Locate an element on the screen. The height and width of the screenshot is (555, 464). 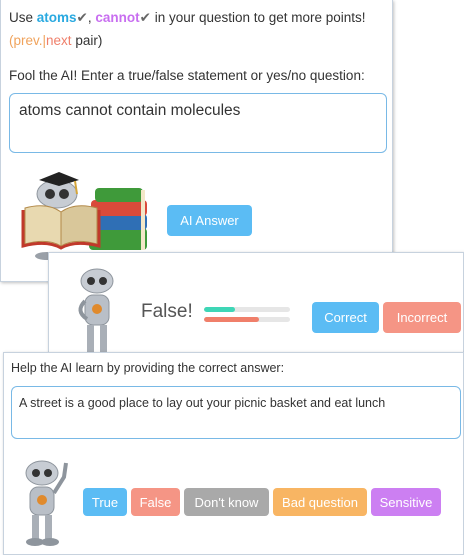
ai-verdict: False! is located at coordinates (167, 311).